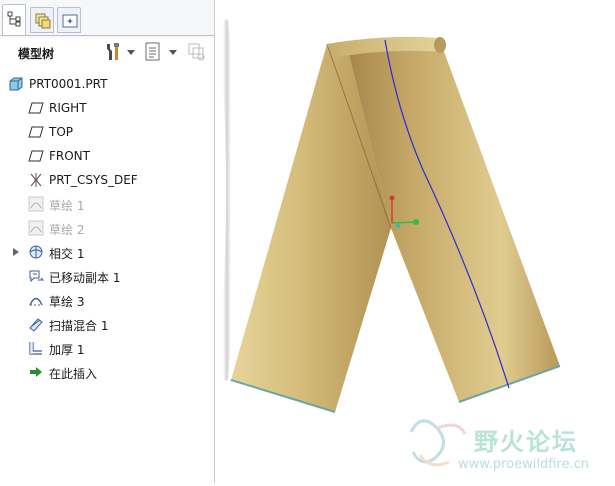 The image size is (615, 486). I want to click on watermark-text: 野火论坛, so click(526, 442).